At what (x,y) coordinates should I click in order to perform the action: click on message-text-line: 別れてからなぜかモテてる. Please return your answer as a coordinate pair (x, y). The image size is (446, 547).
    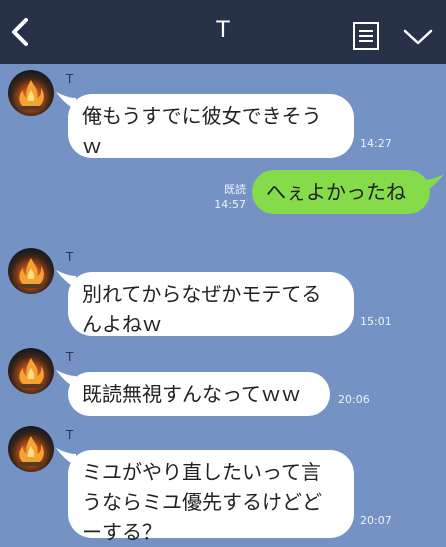
    Looking at the image, I should click on (202, 294).